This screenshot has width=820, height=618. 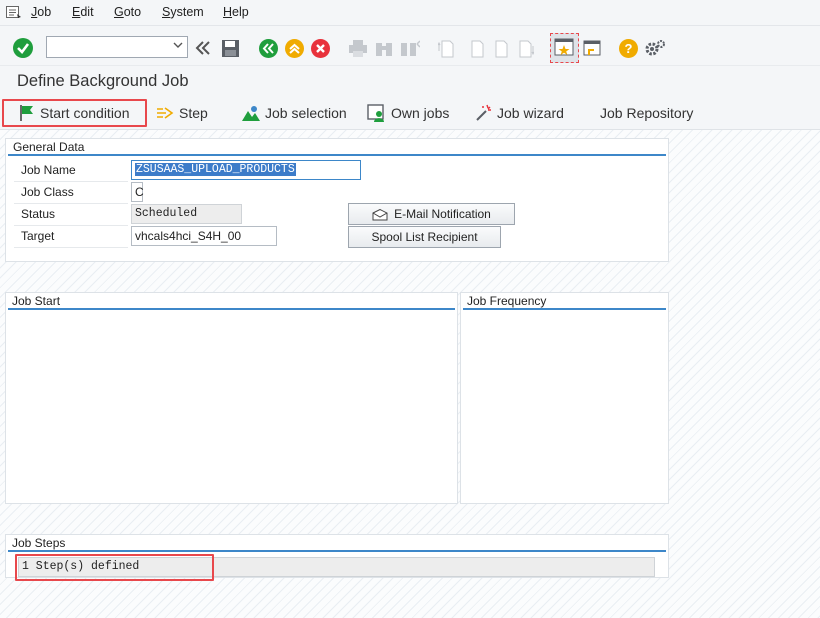 I want to click on spool-list-recipient-button: Spool List Recipient, so click(x=424, y=237).